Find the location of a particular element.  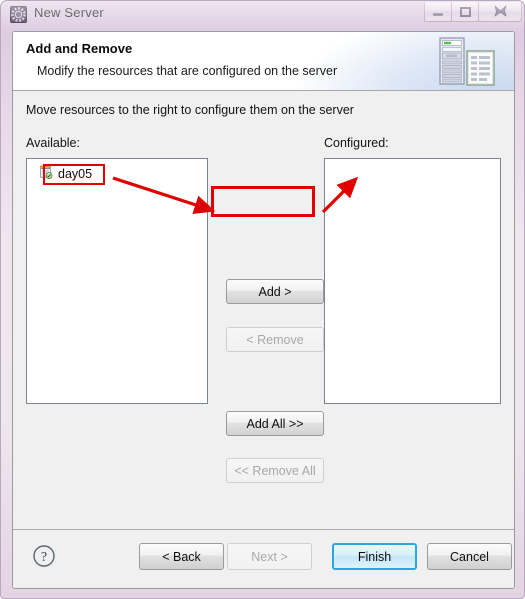

next-button: Next > is located at coordinates (269, 556).